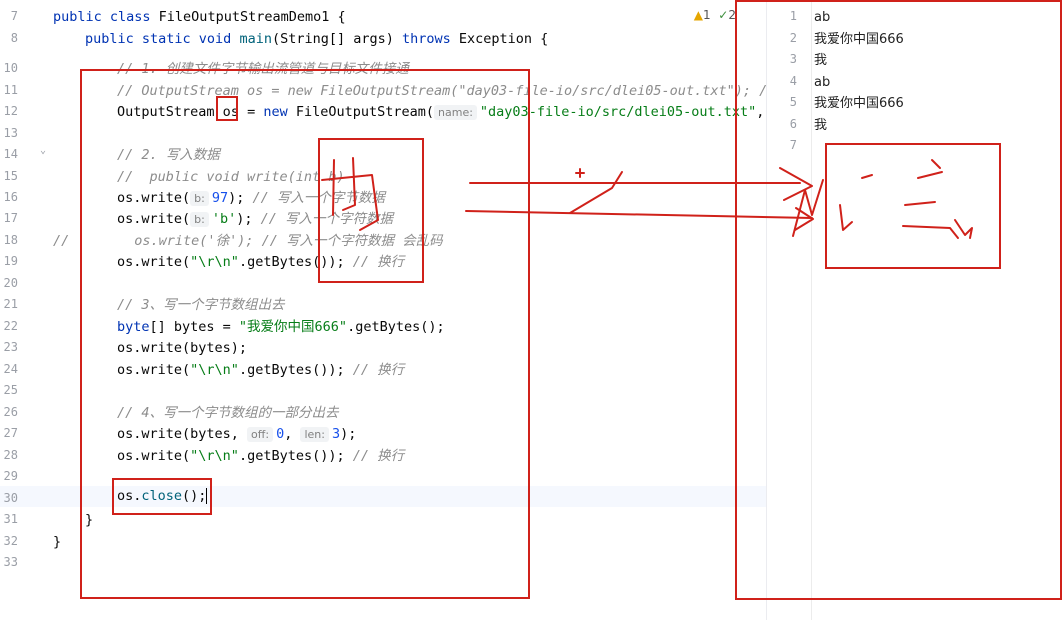 The width and height of the screenshot is (1062, 620). Describe the element at coordinates (846, 217) in the screenshot. I see `handwriting-stroke-b` at that location.